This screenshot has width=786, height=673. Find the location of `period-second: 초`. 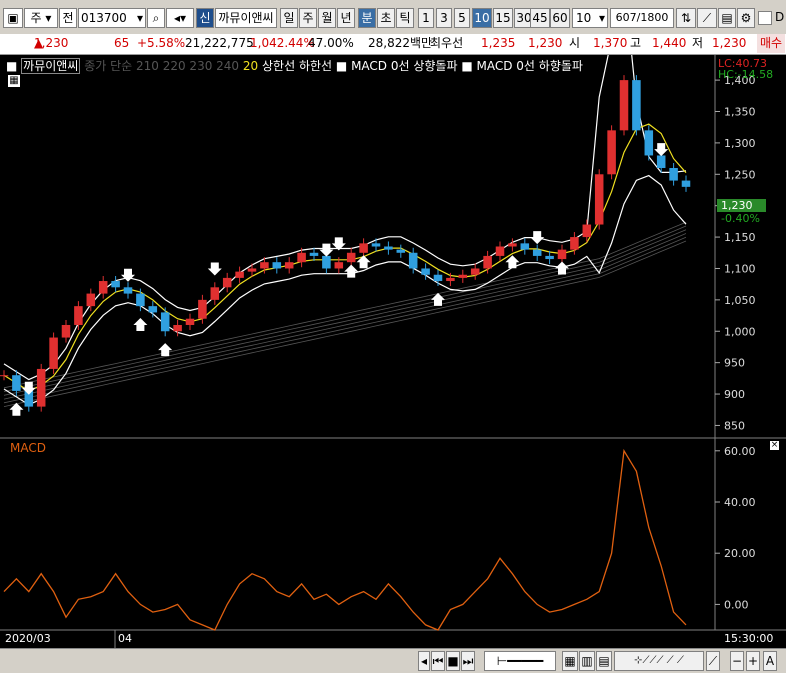

period-second: 초 is located at coordinates (386, 18).